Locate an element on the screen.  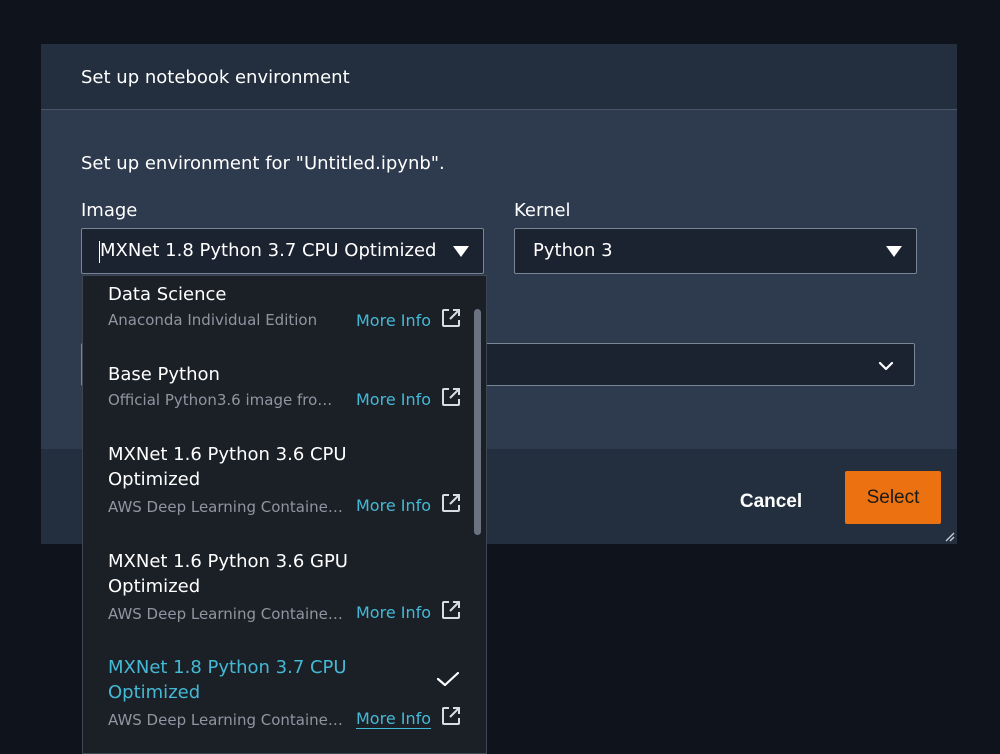
option-description: Anaconda Individual Edition is located at coordinates (213, 320).